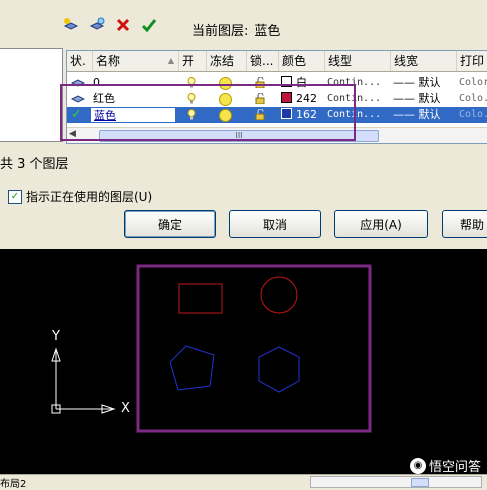  I want to click on show-used-layers-label: 指示正在使用的图层(U), so click(89, 197).